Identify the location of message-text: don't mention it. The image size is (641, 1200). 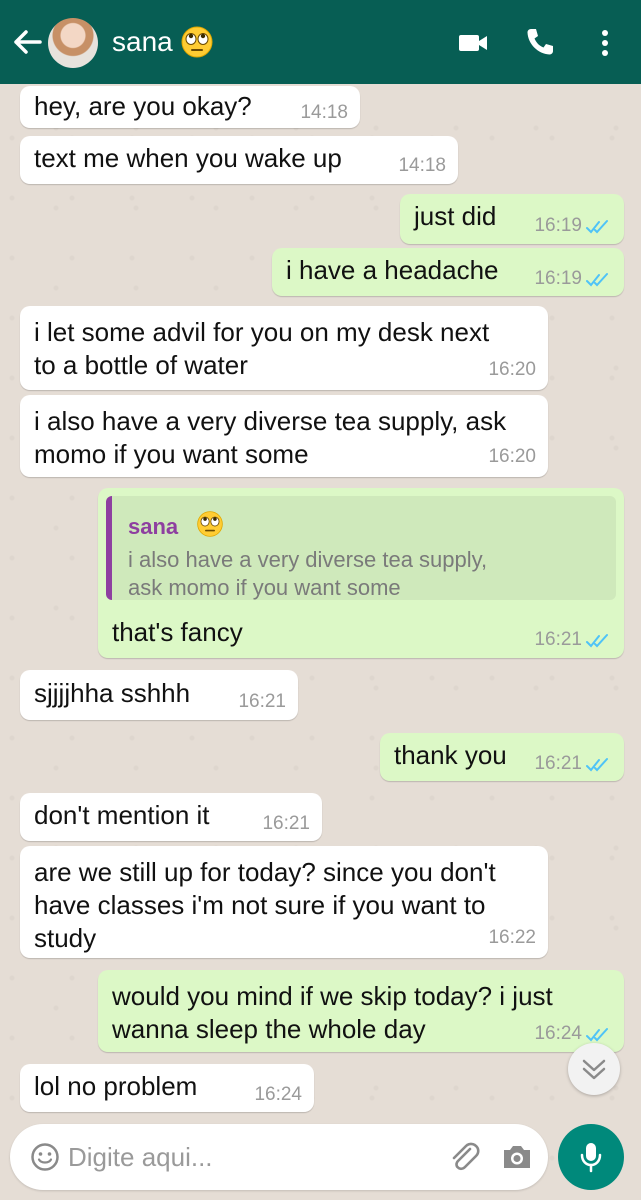
(122, 815).